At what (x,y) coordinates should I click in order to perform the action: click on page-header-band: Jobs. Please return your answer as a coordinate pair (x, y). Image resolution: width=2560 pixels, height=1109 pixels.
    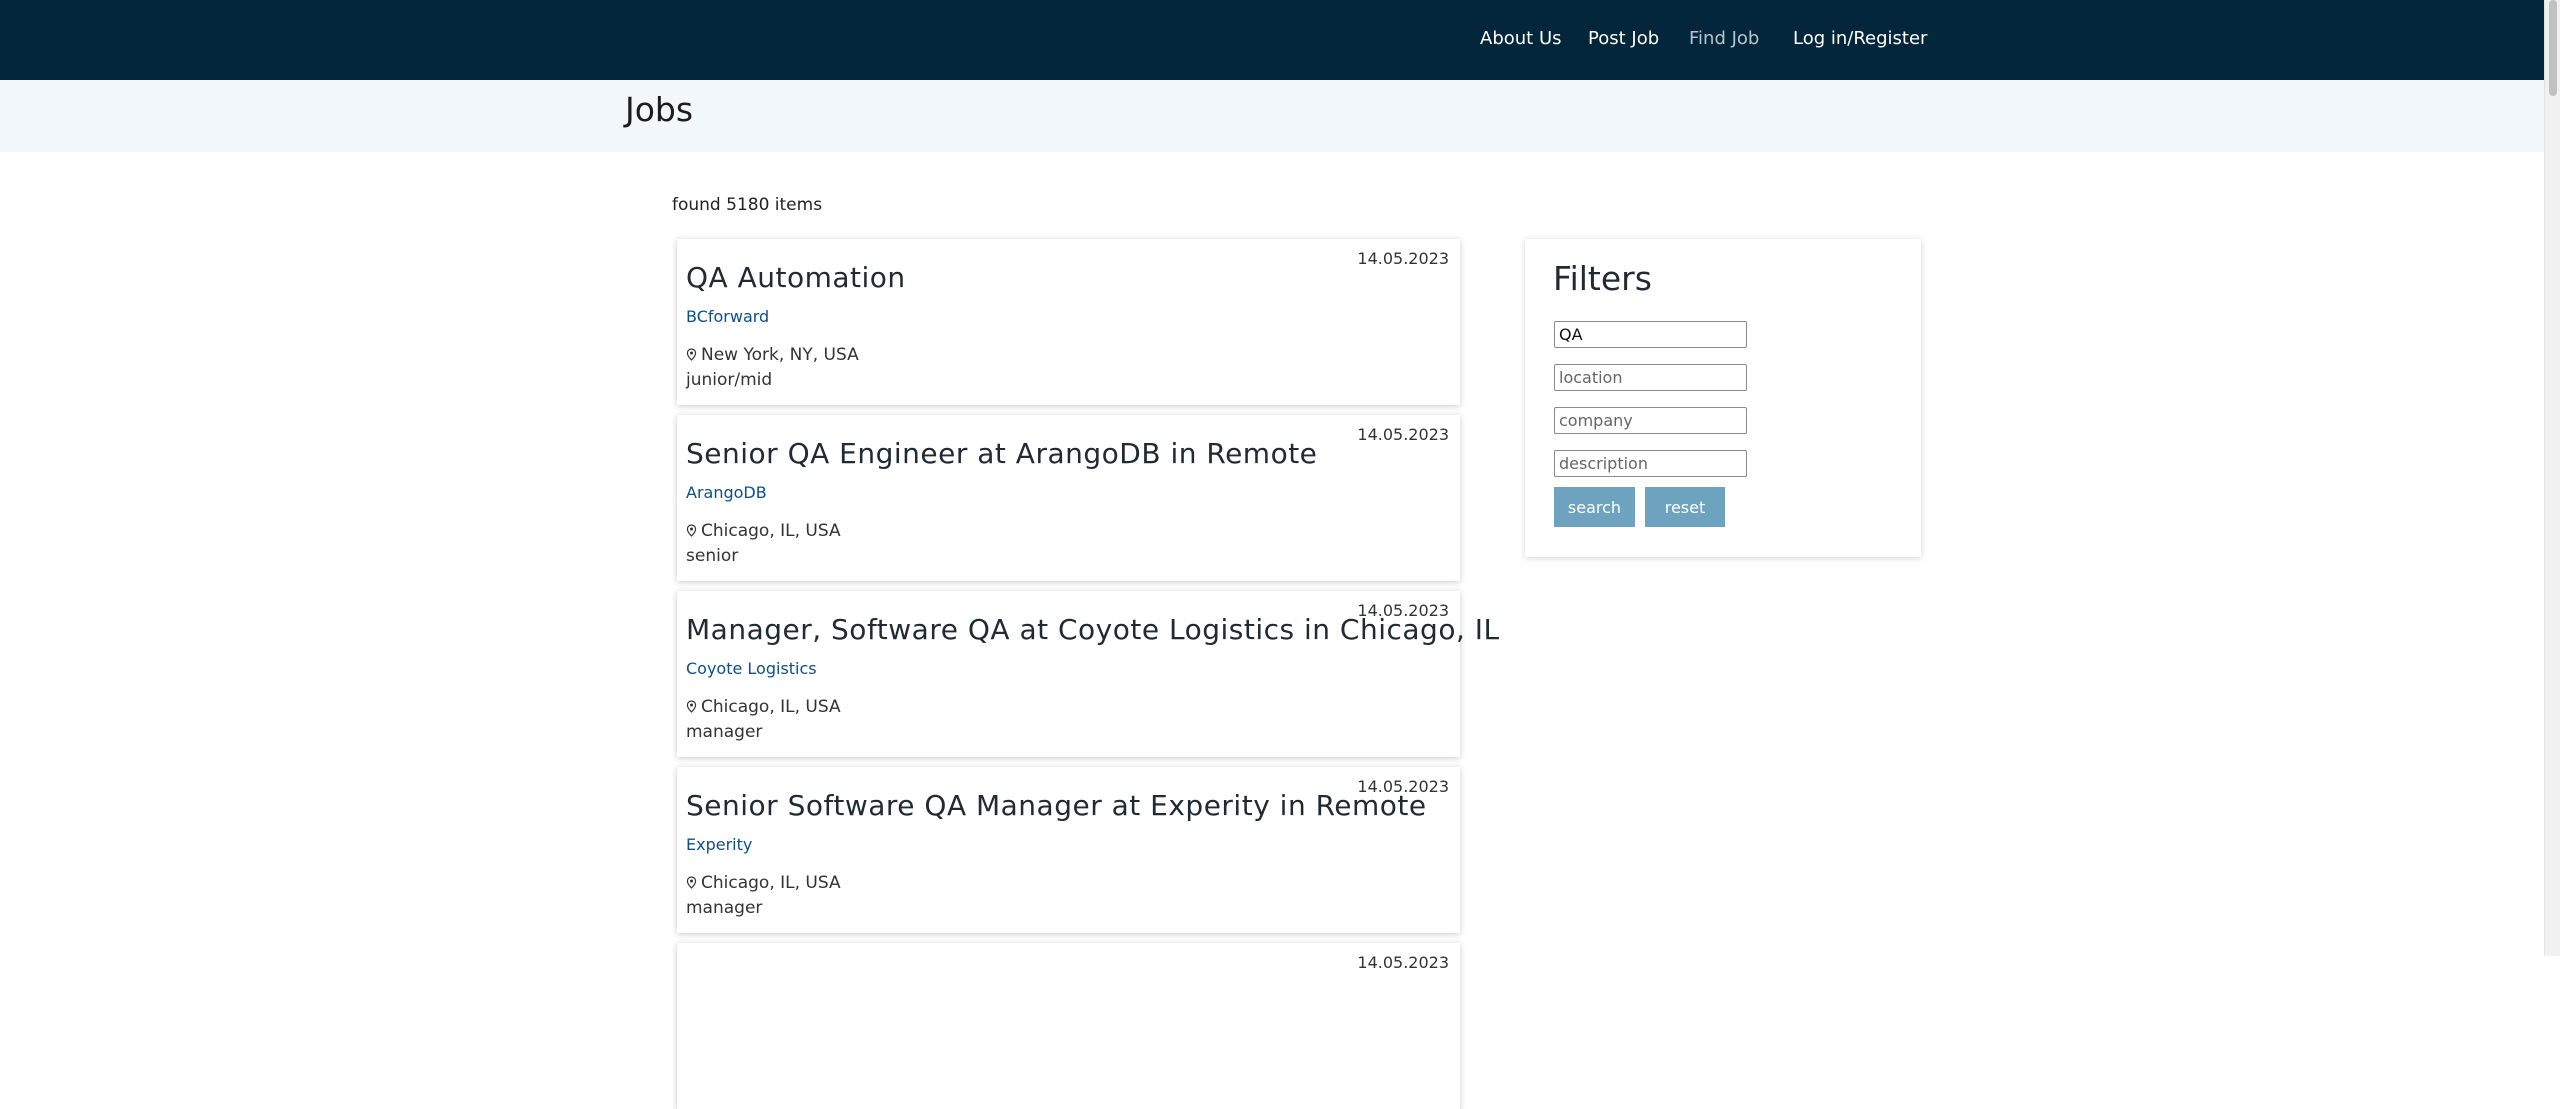
    Looking at the image, I should click on (1272, 116).